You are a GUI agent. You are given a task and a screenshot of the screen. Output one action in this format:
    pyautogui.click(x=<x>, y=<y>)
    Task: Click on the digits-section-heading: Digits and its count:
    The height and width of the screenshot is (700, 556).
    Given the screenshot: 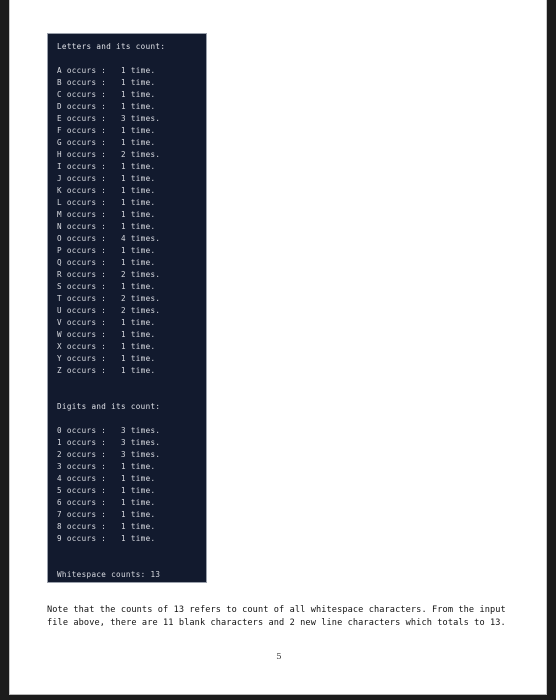 What is the action you would take?
    pyautogui.click(x=109, y=406)
    